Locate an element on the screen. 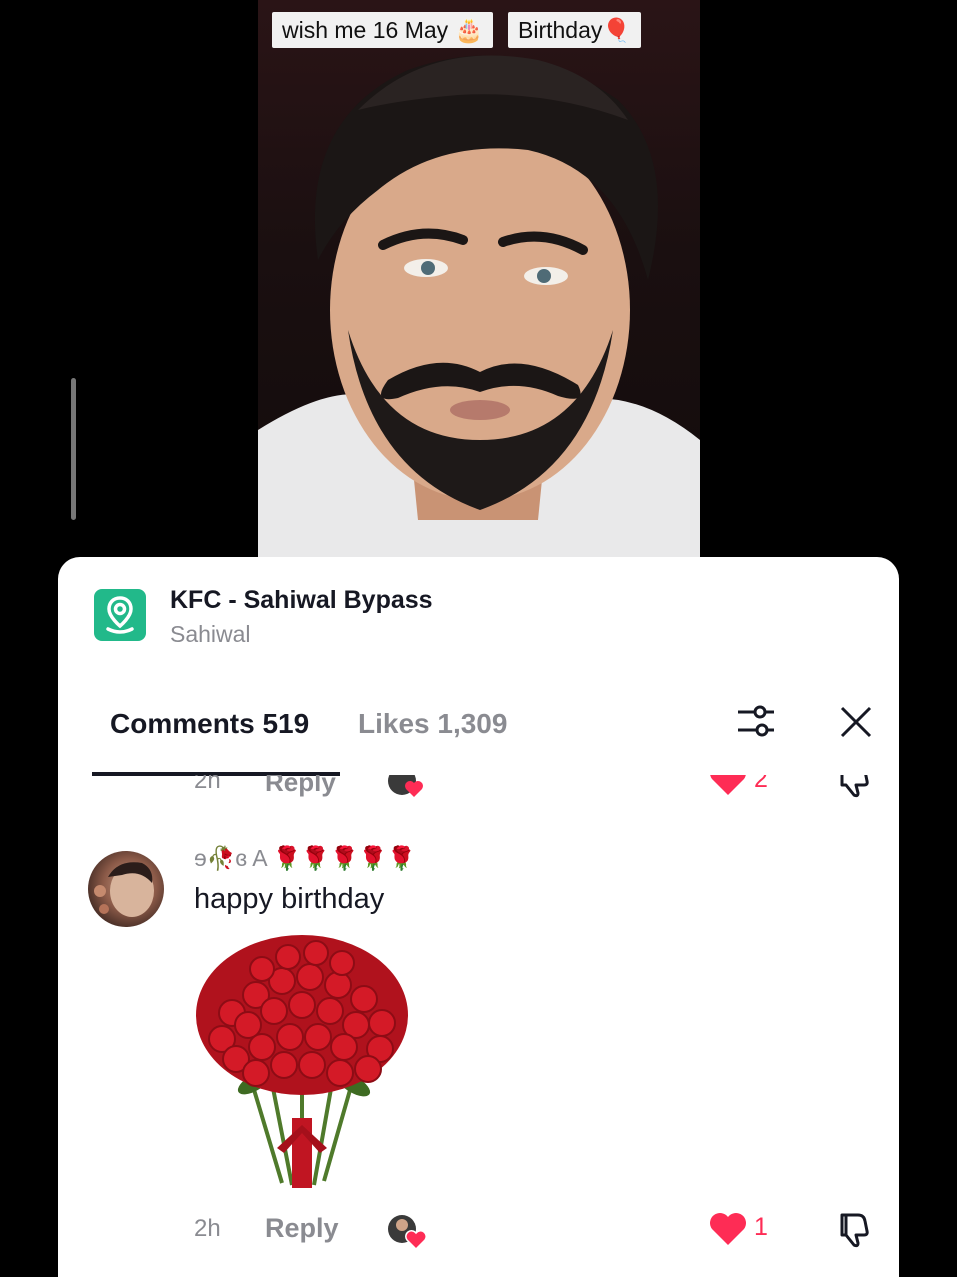  comment-tabs: Comments 519 Likes 1,309 is located at coordinates (478, 742).